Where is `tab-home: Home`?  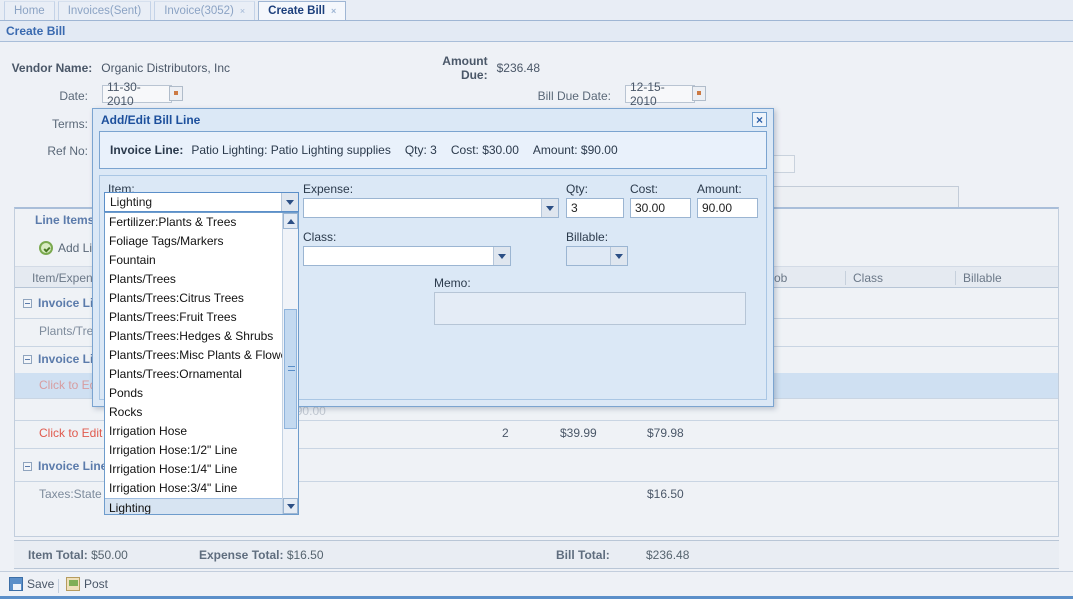 tab-home: Home is located at coordinates (29, 10).